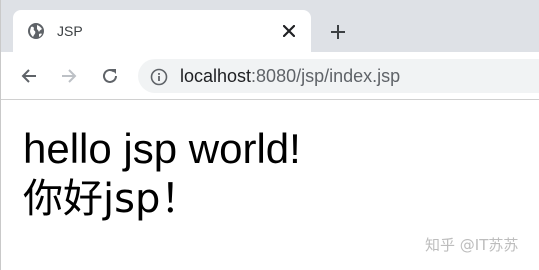  What do you see at coordinates (338, 32) in the screenshot?
I see `plus-icon` at bounding box center [338, 32].